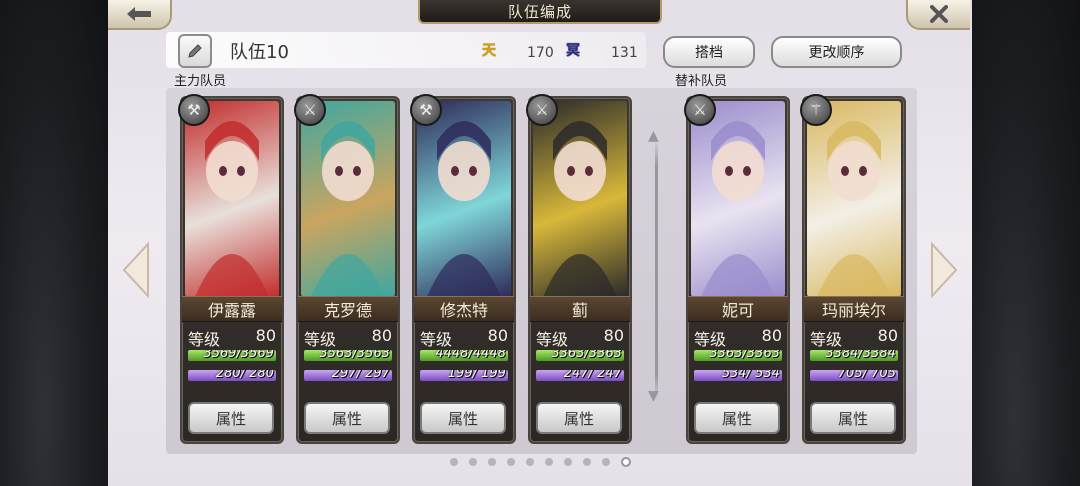 Image resolution: width=1080 pixels, height=486 pixels. Describe the element at coordinates (624, 53) in the screenshot. I see `hell-value: 131` at that location.